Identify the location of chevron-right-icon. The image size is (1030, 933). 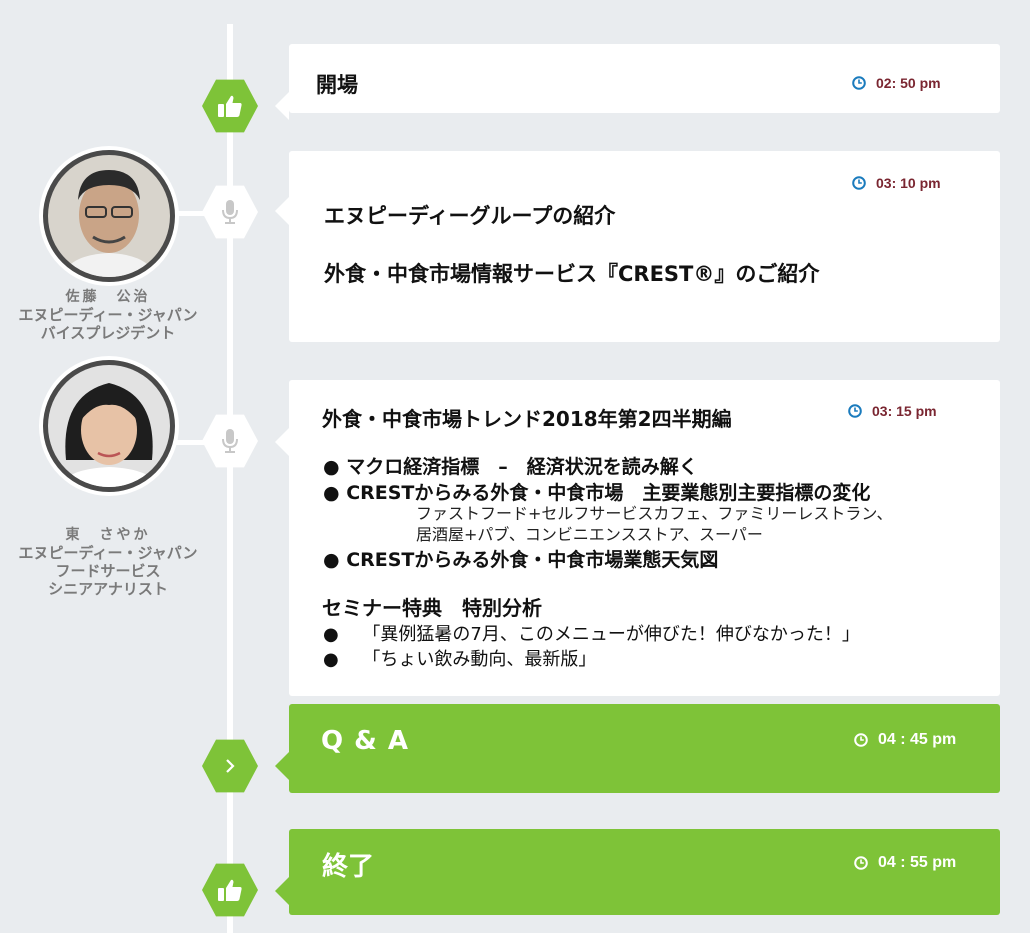
(230, 766).